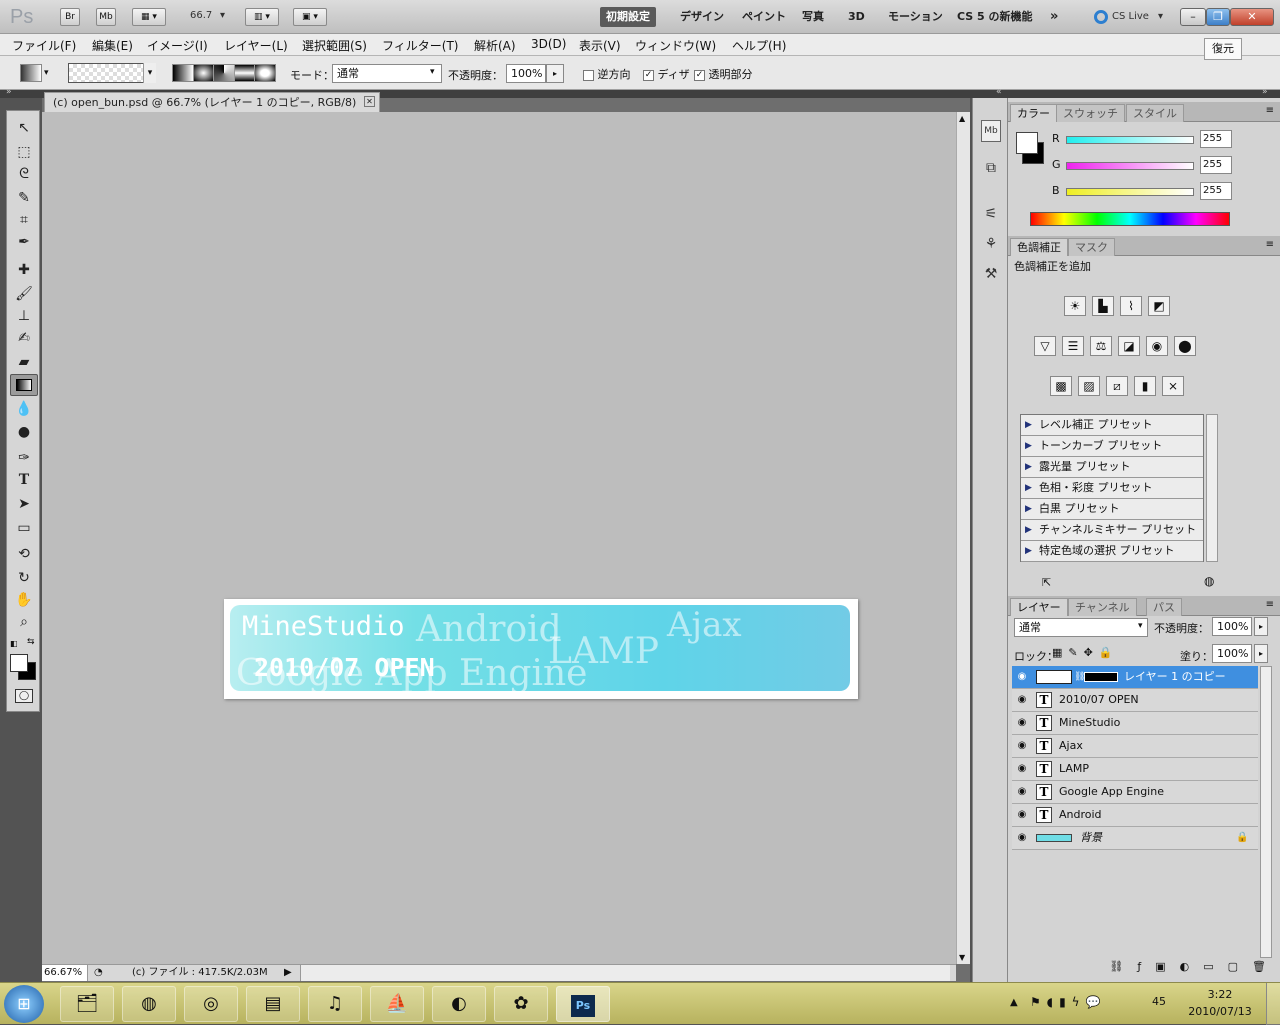 The height and width of the screenshot is (1025, 1280). I want to click on screen-mode-icon: ▣ ▾, so click(310, 17).